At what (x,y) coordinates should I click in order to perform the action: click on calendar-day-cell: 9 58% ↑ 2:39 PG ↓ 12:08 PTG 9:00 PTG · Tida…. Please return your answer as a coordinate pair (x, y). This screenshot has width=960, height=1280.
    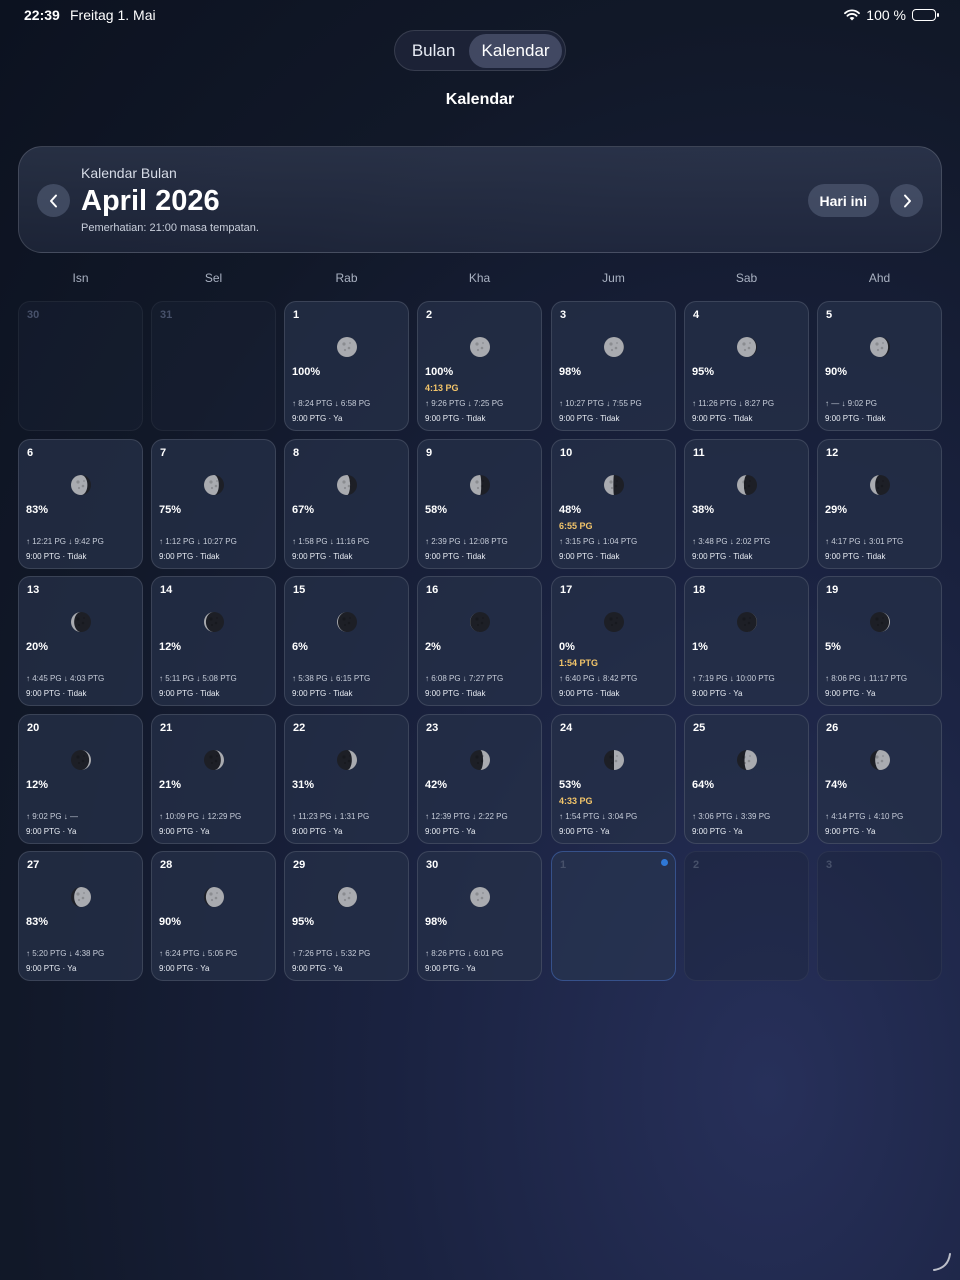
    Looking at the image, I should click on (479, 504).